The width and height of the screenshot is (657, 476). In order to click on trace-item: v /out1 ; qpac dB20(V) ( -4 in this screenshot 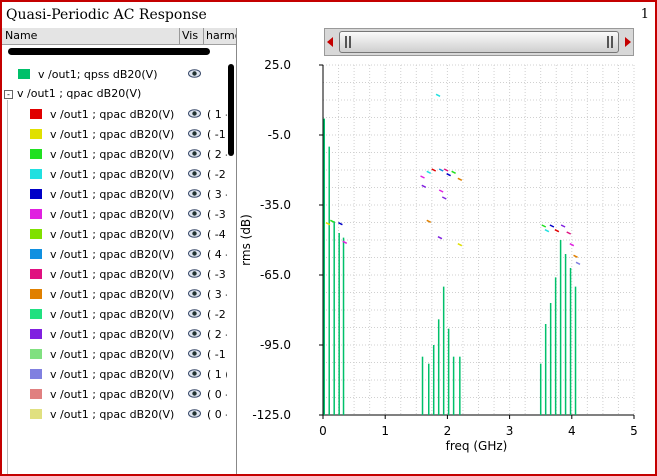, I will do `click(119, 235)`.